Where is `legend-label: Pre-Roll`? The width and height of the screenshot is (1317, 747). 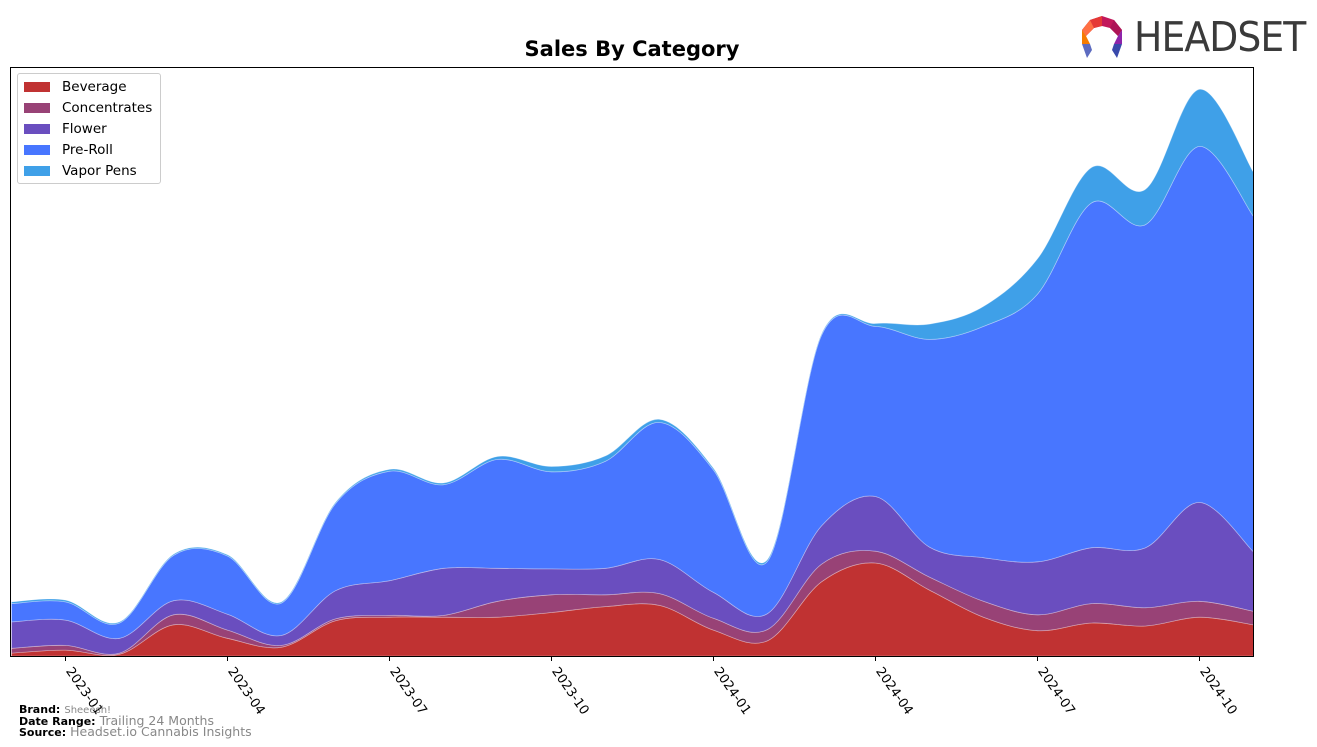
legend-label: Pre-Roll is located at coordinates (87, 150).